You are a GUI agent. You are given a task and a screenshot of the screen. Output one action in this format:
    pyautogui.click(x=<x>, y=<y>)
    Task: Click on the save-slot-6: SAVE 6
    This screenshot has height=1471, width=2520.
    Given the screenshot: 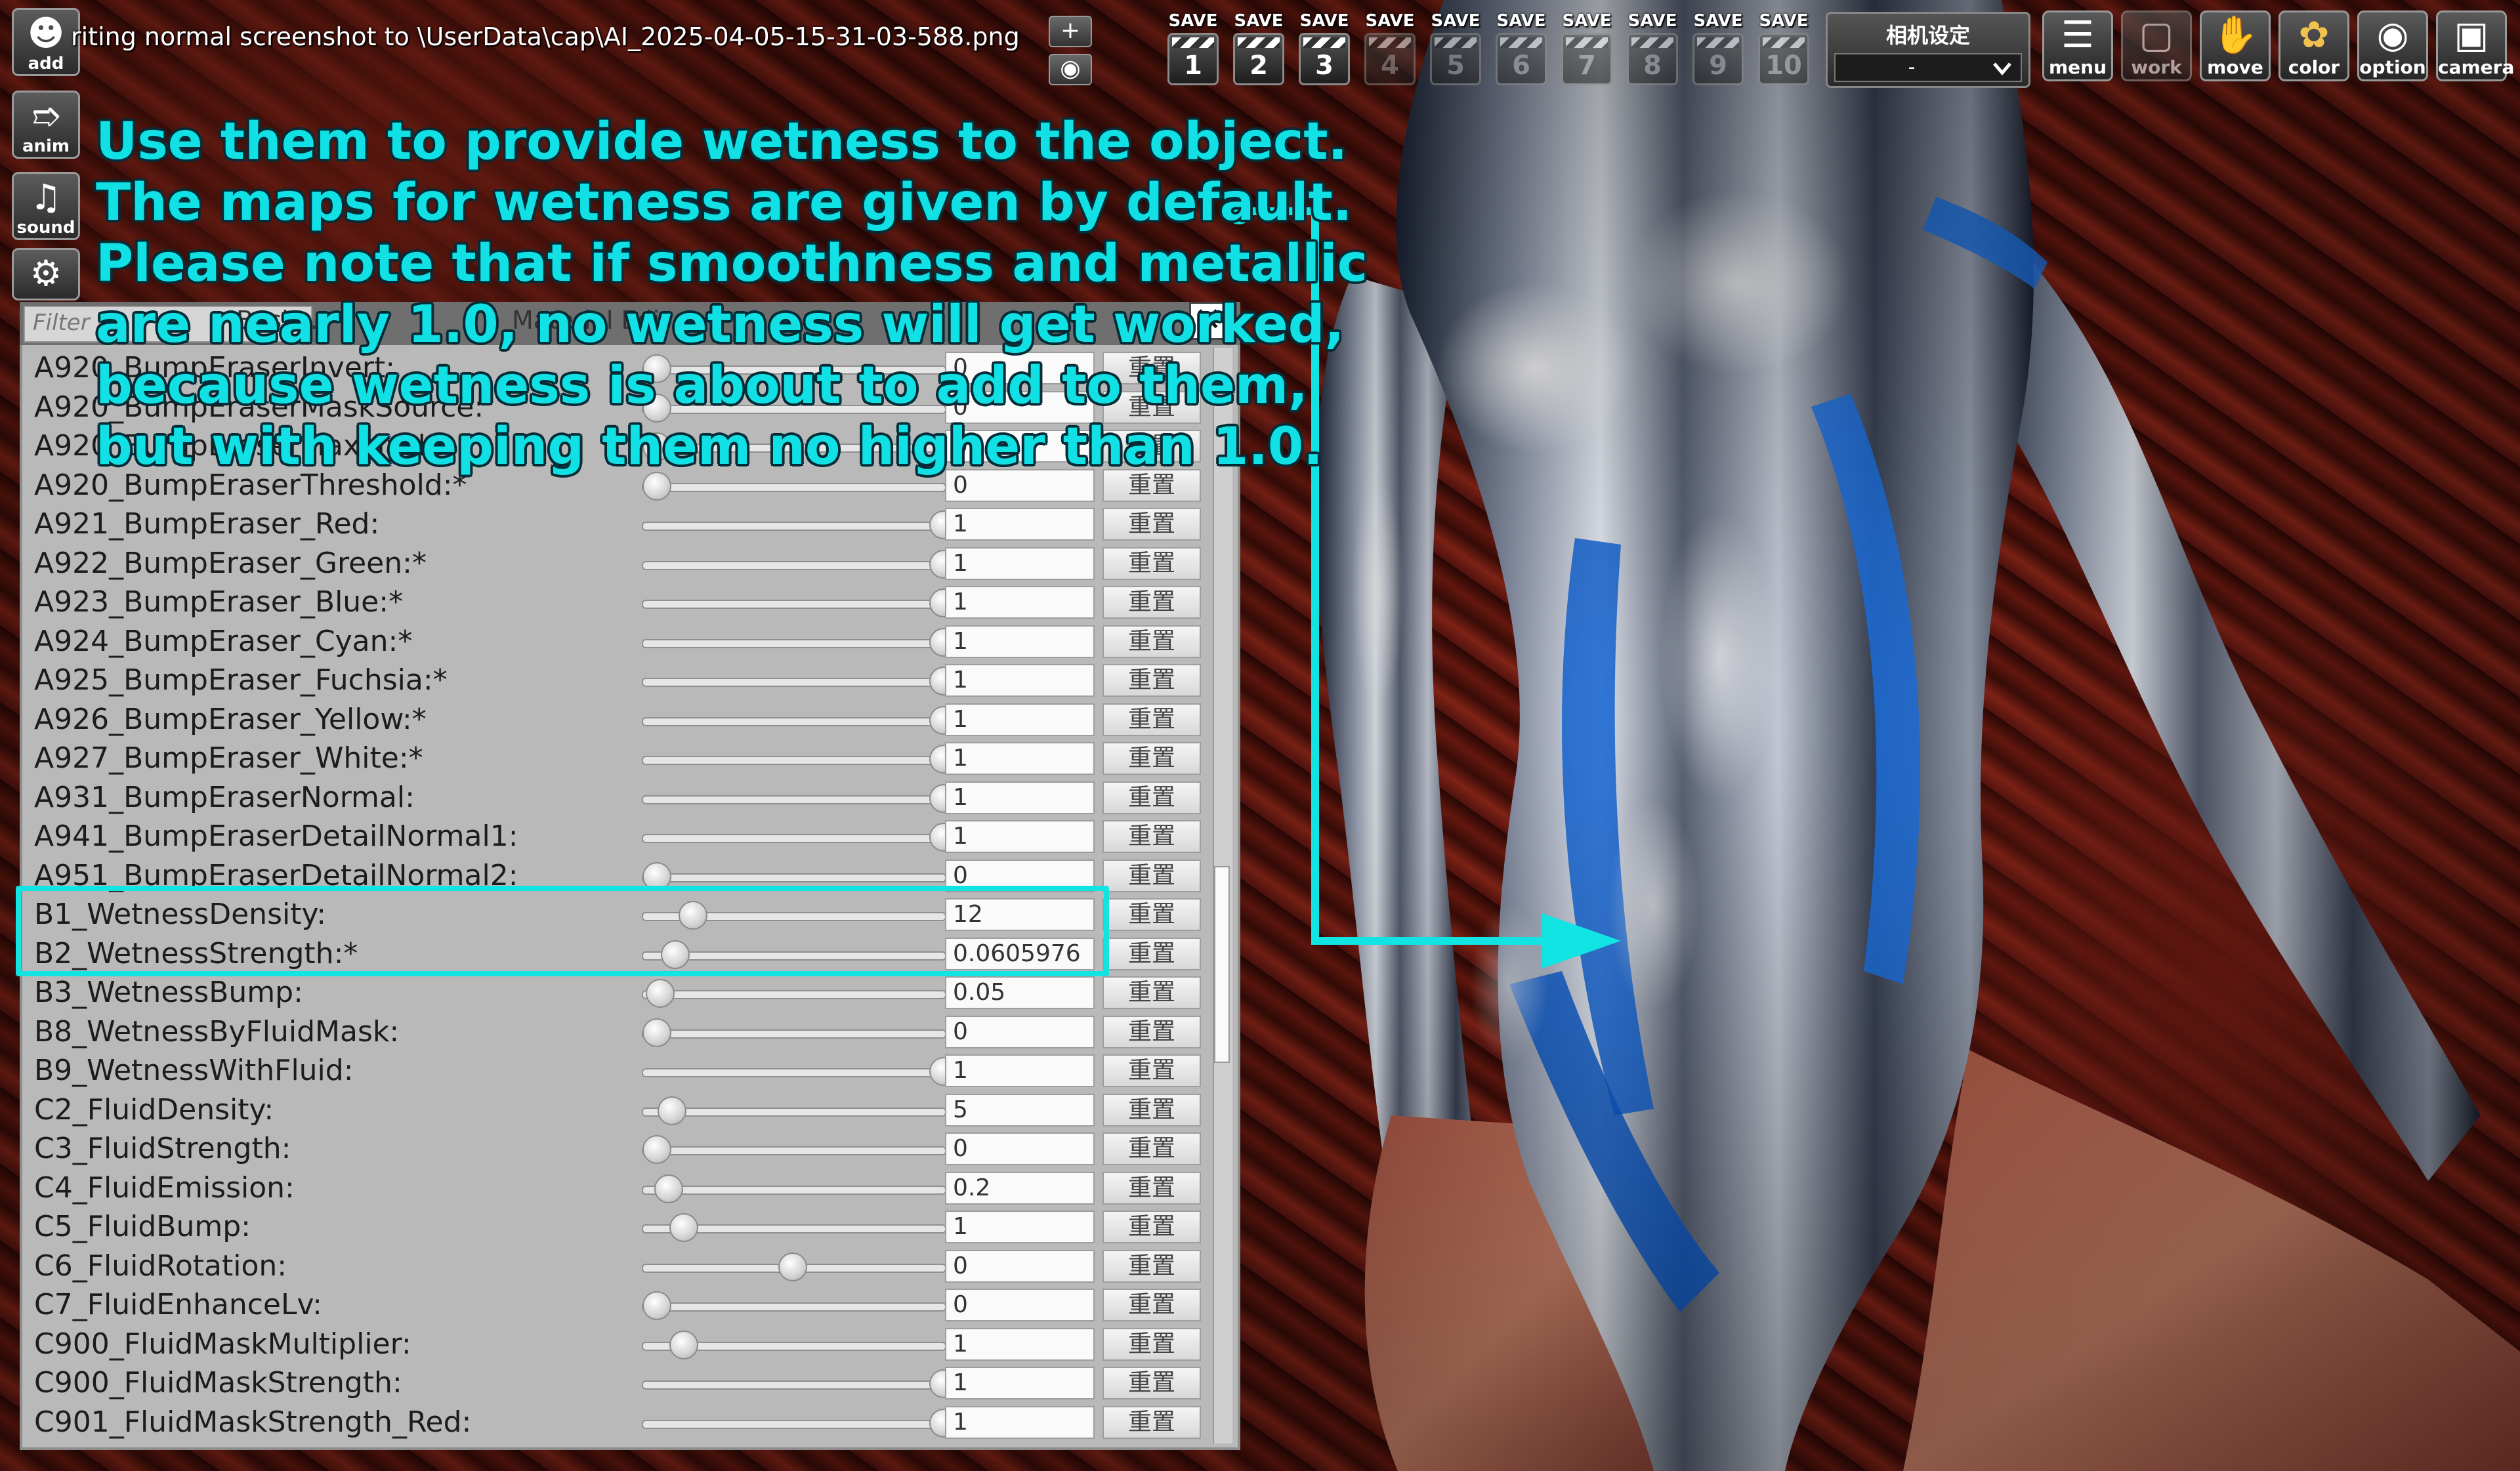 What is the action you would take?
    pyautogui.click(x=1521, y=50)
    